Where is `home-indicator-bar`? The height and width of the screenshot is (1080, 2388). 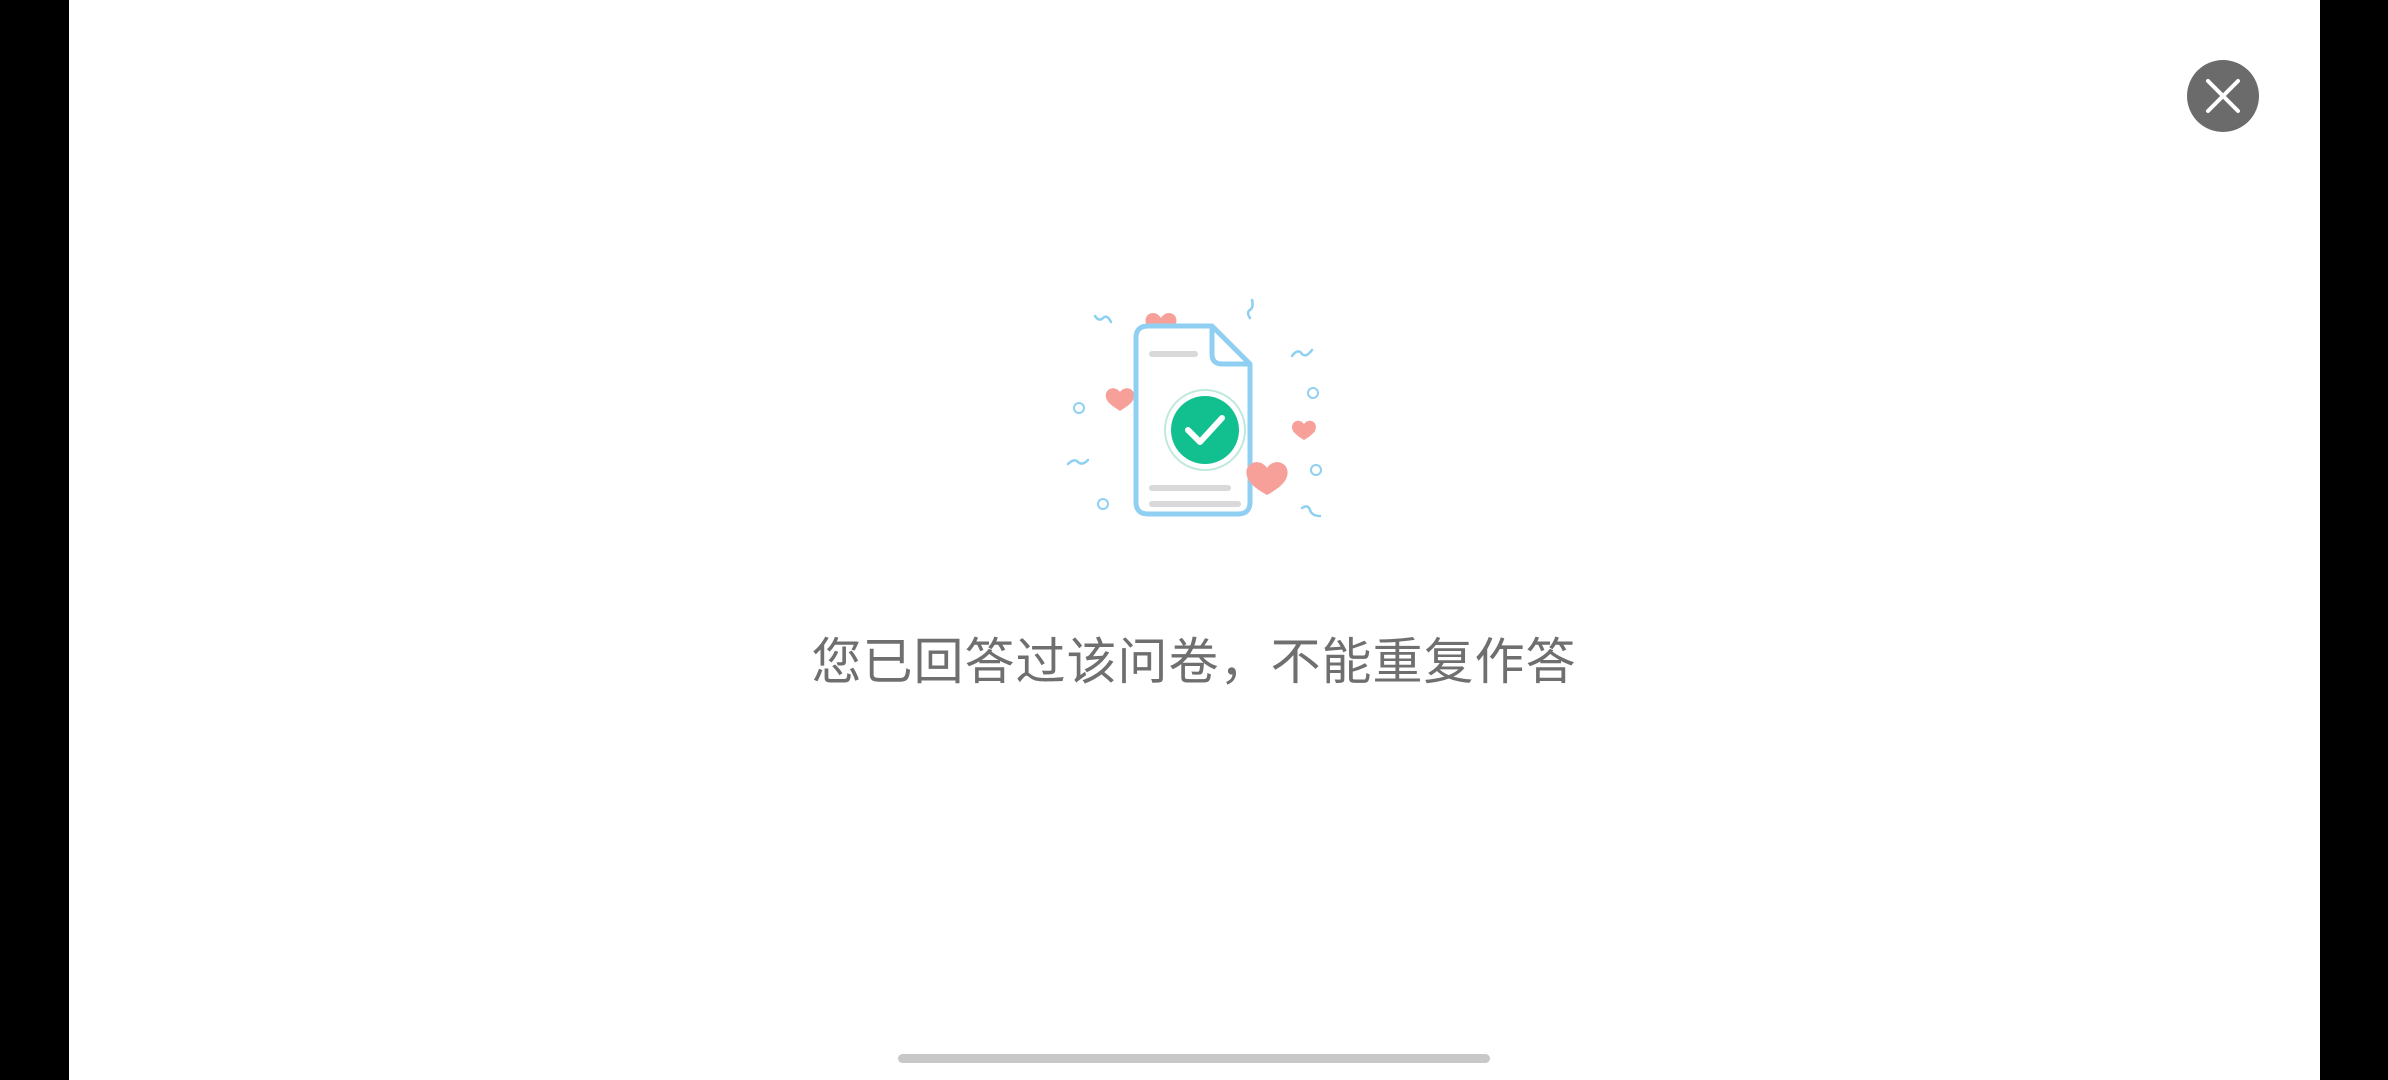
home-indicator-bar is located at coordinates (1194, 1058).